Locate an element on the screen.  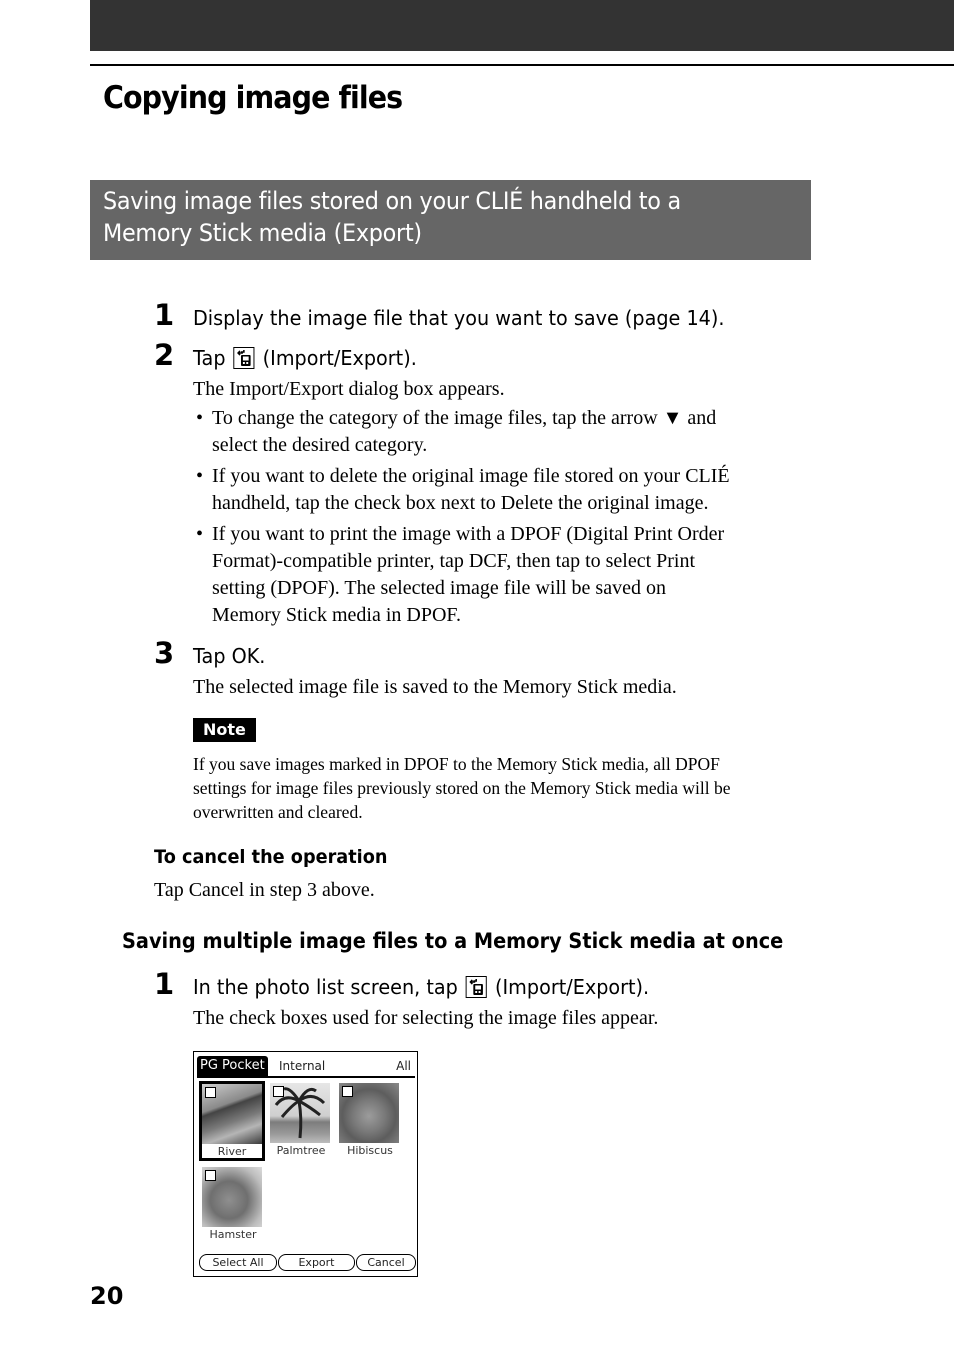
device-button-bar: Select All Export Cancel is located at coordinates (307, 1262).